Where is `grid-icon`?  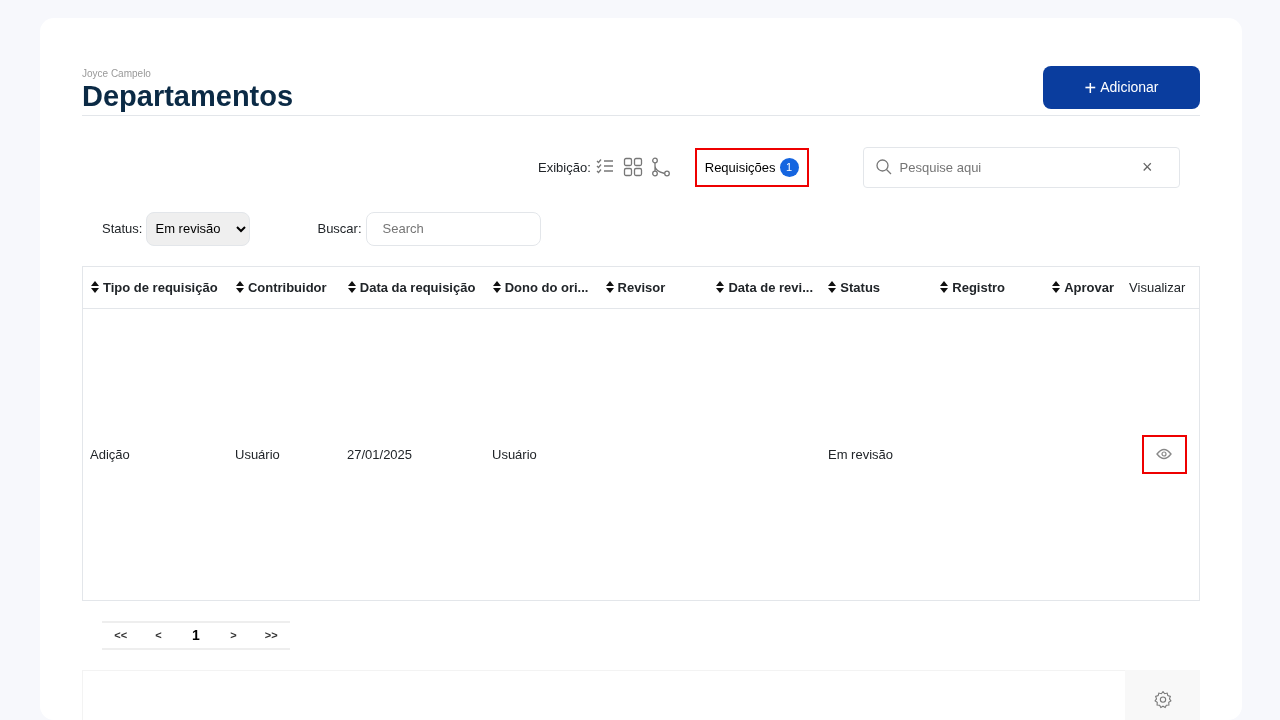 grid-icon is located at coordinates (632, 167).